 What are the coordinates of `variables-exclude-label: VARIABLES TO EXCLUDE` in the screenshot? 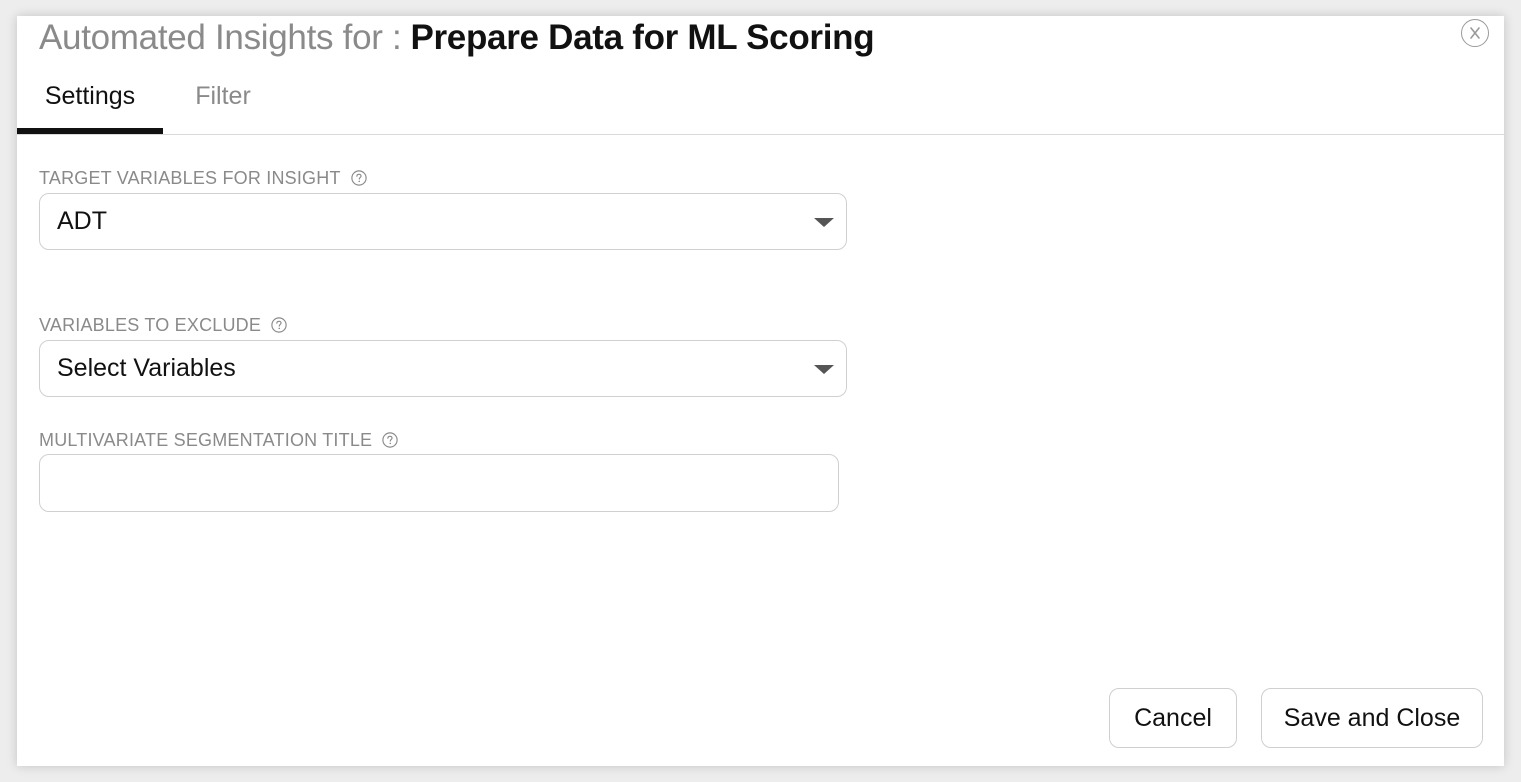 It's located at (163, 325).